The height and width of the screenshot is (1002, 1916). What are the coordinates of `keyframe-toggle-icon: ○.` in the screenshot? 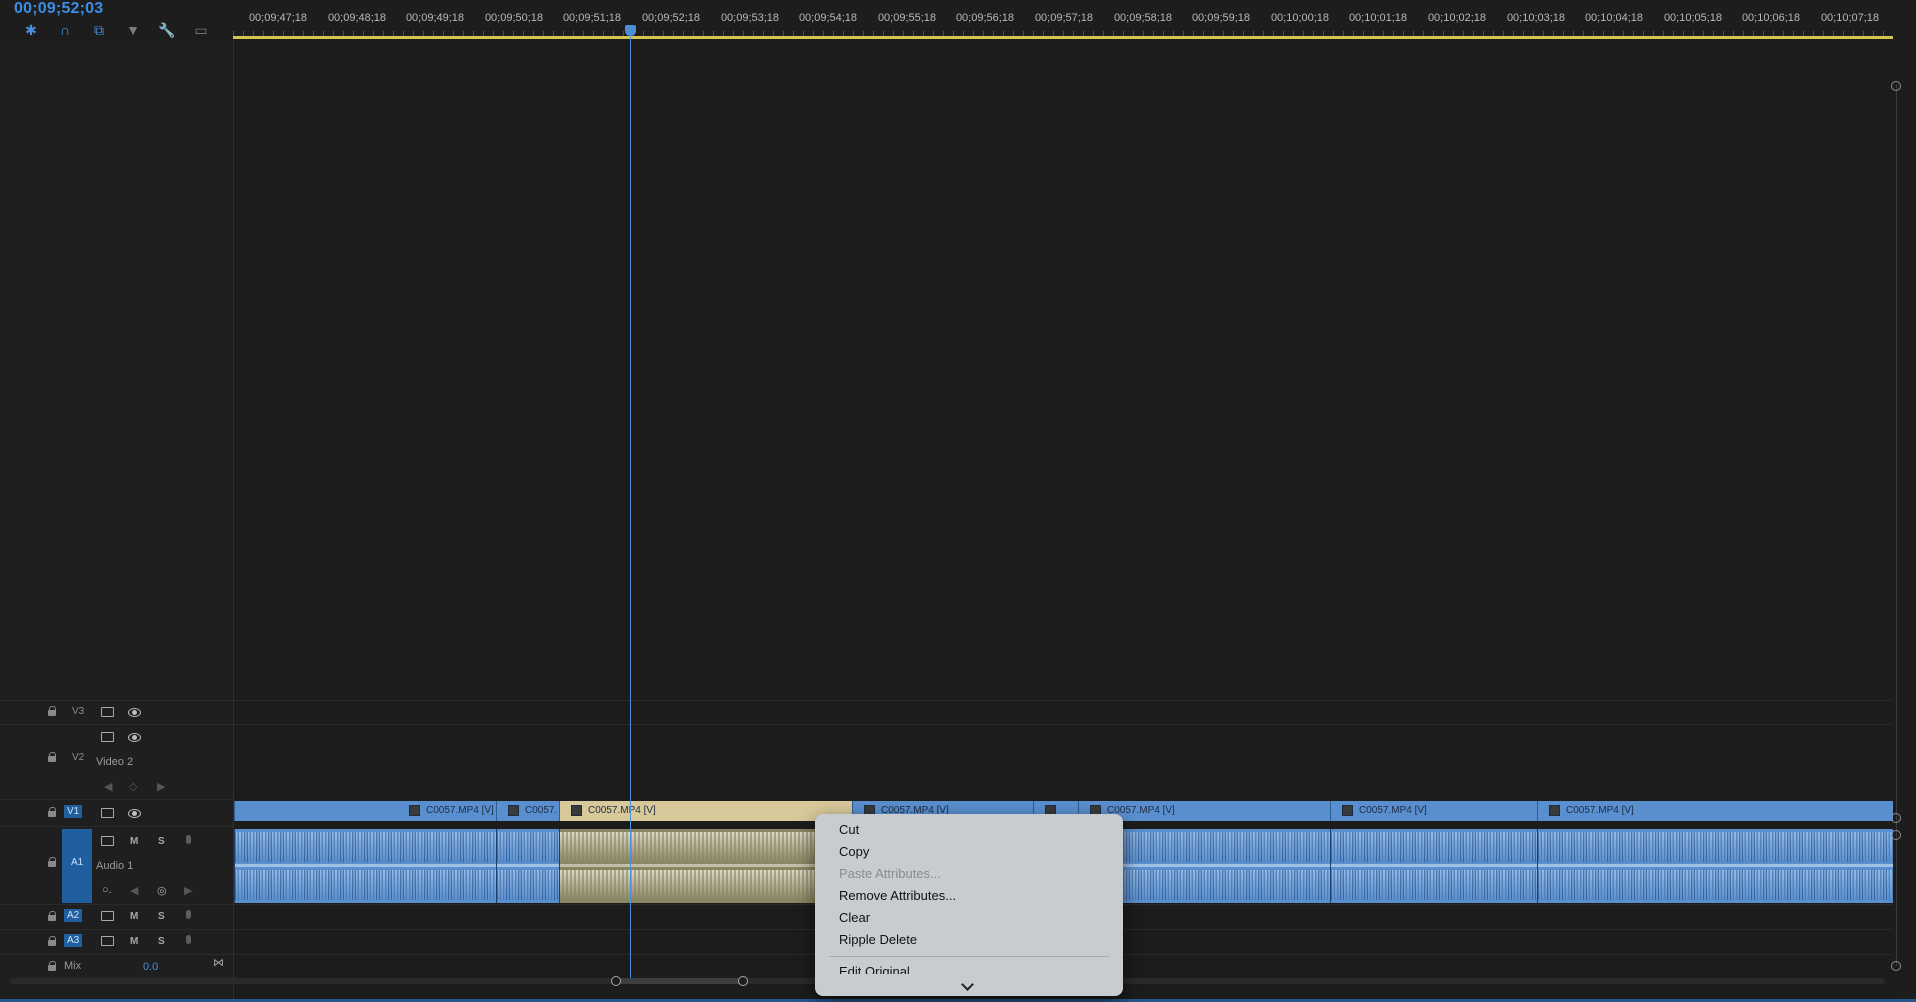 It's located at (107, 890).